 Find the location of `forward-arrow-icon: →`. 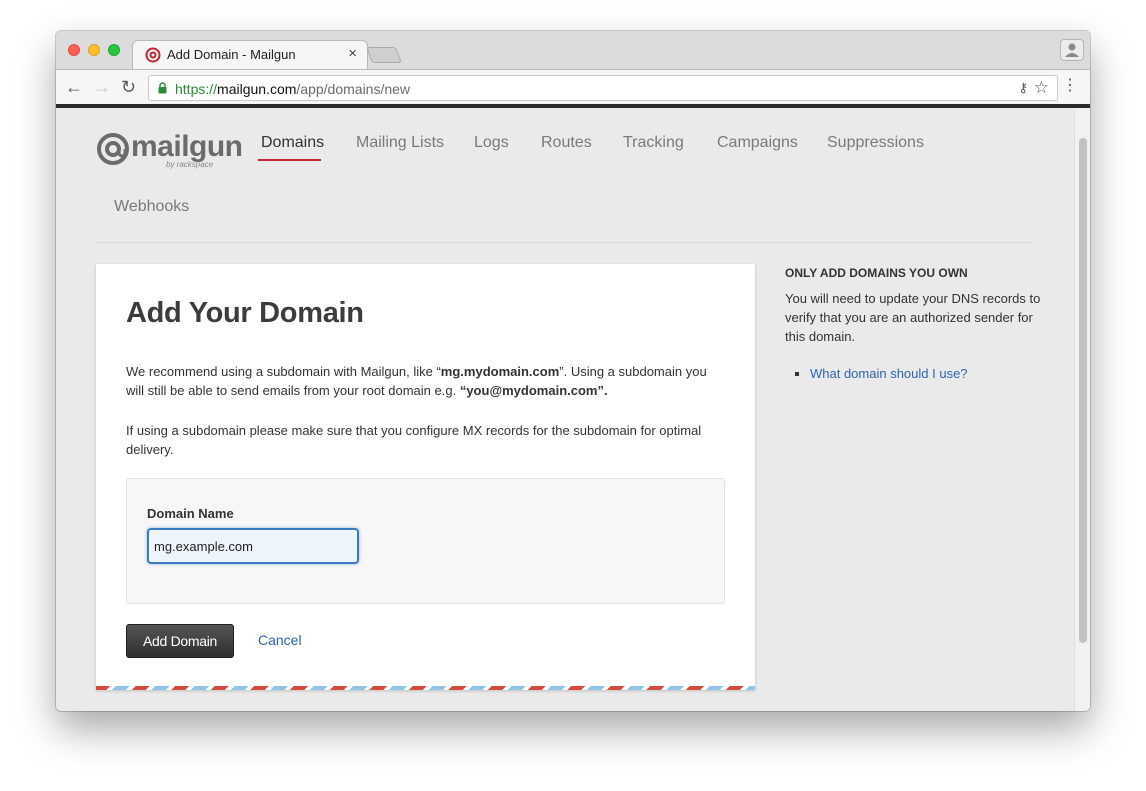

forward-arrow-icon: → is located at coordinates (102, 87).